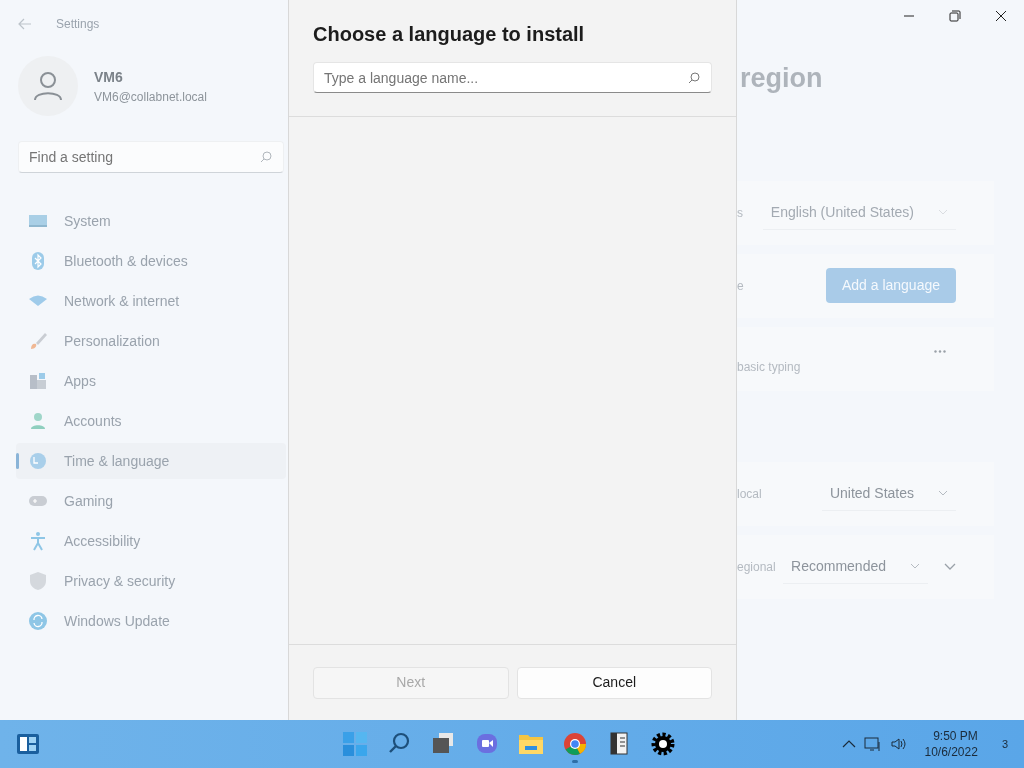 The height and width of the screenshot is (768, 1024). Describe the element at coordinates (150, 97) in the screenshot. I see `user-email: VM6@collabnet.local` at that location.